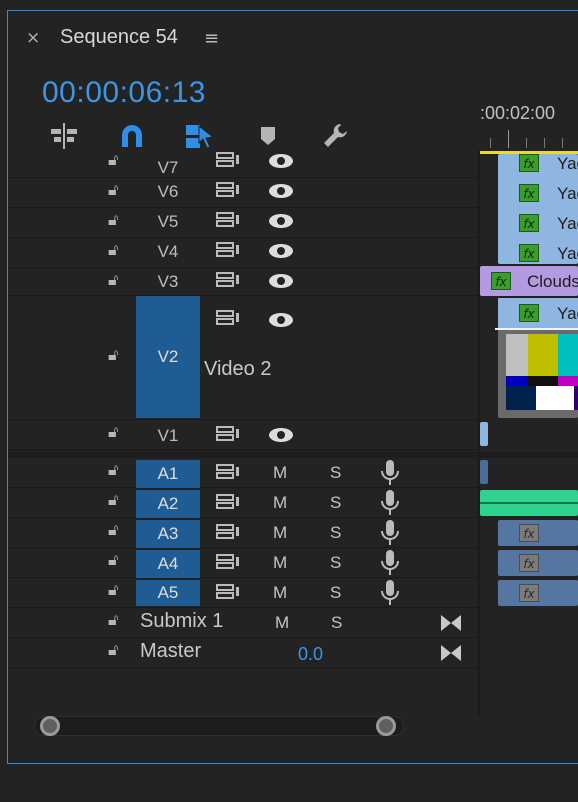  What do you see at coordinates (168, 474) in the screenshot?
I see `track-label-a1: A1` at bounding box center [168, 474].